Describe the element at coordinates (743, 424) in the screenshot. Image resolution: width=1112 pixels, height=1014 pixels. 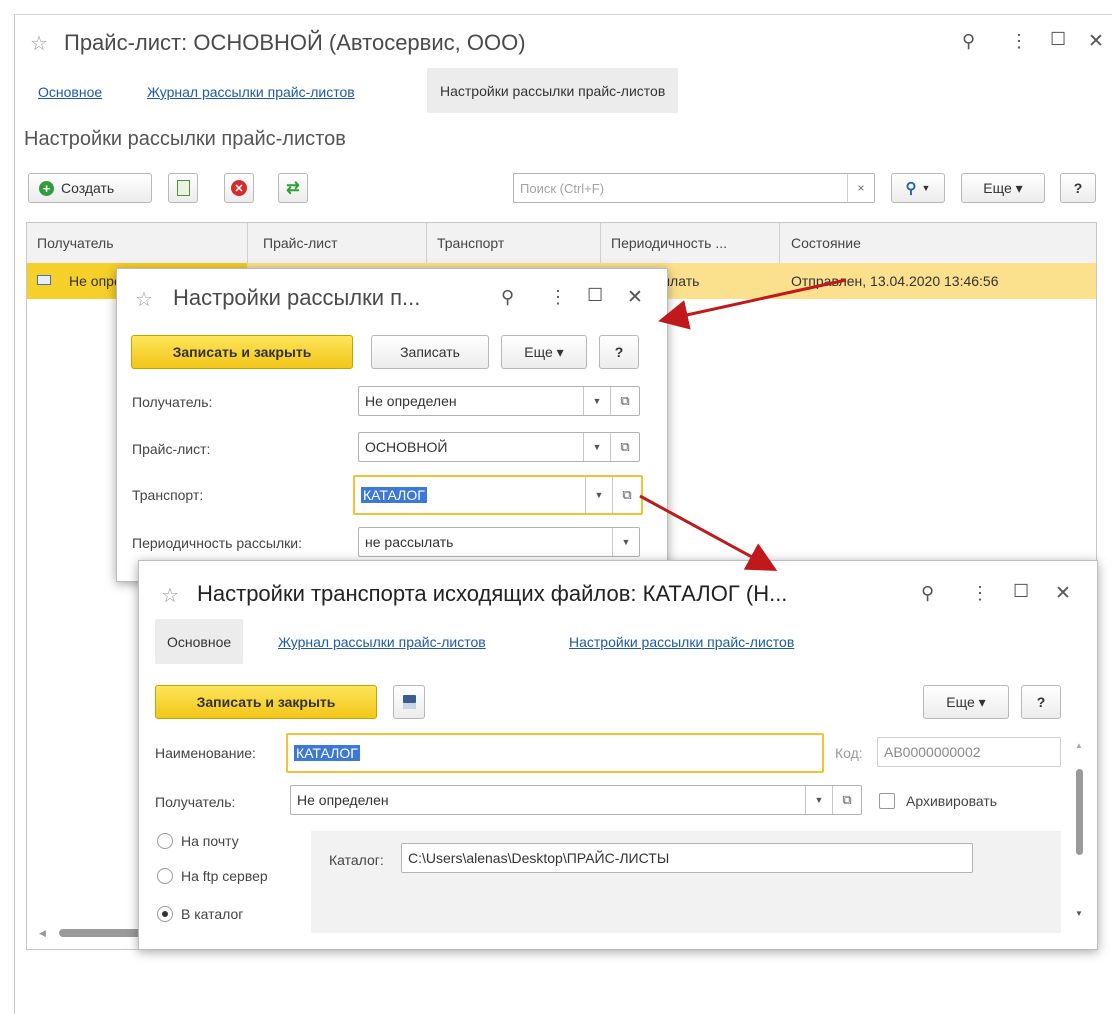
I see `annotation-arrows` at that location.